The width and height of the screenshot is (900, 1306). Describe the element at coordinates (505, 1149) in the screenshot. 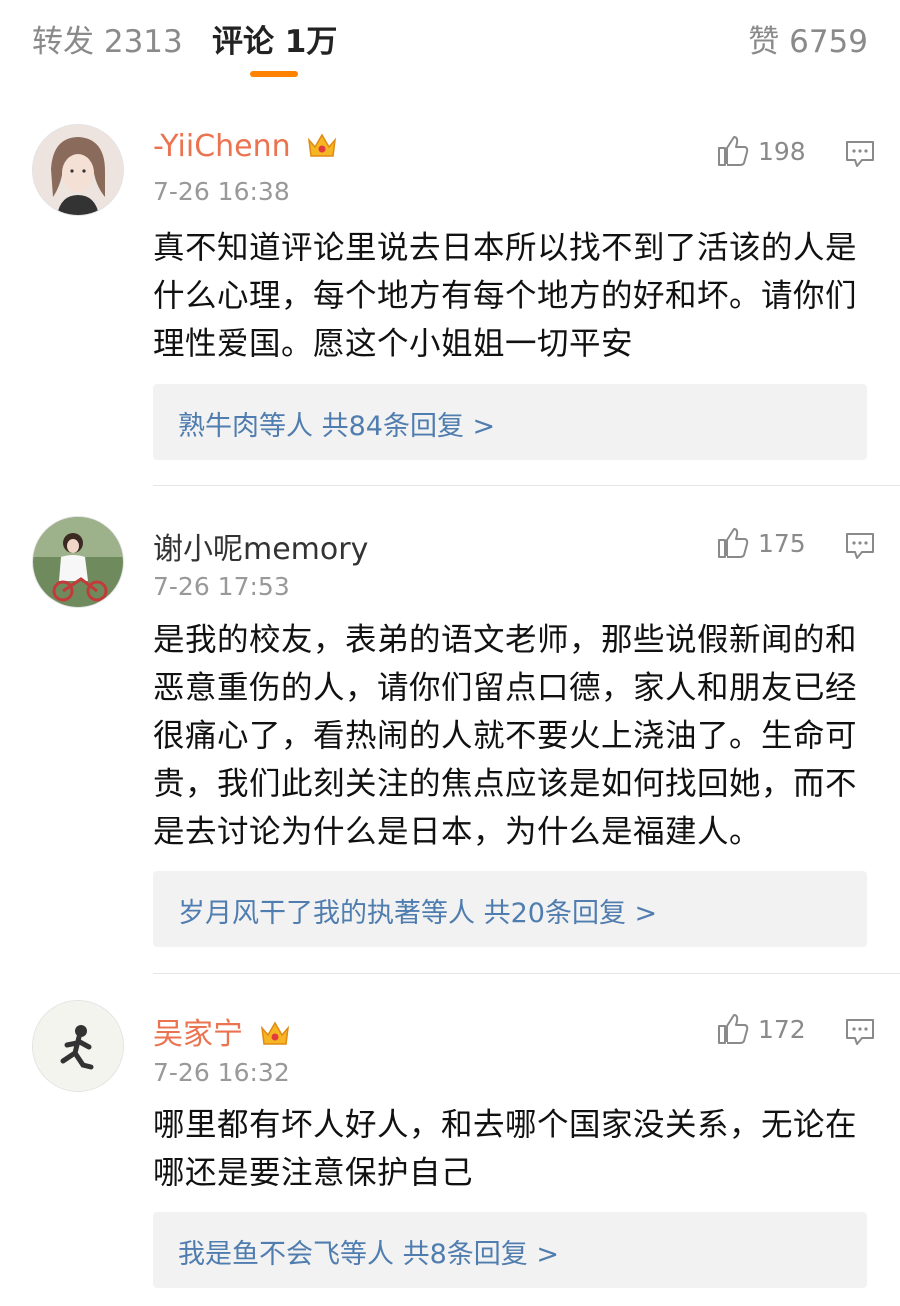

I see `comment-text: 哪里都有坏人好人，和去哪个国家没关系，无论在哪还是要注意保护自己` at that location.